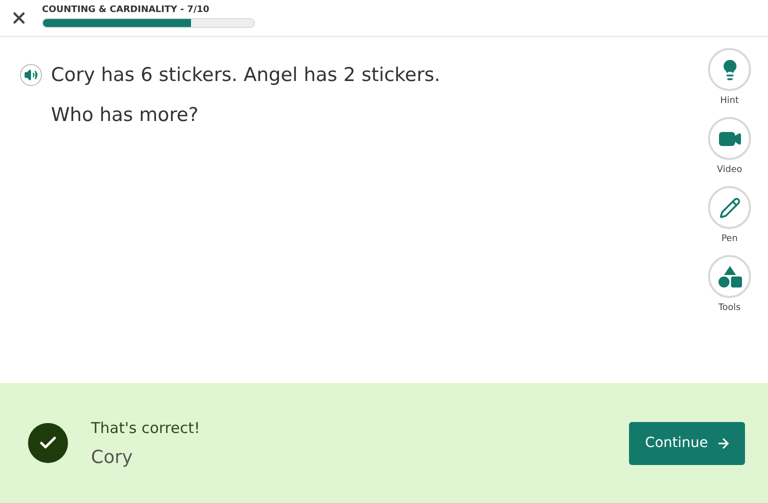 This screenshot has height=503, width=768. Describe the element at coordinates (112, 457) in the screenshot. I see `answer-text: Cory` at that location.